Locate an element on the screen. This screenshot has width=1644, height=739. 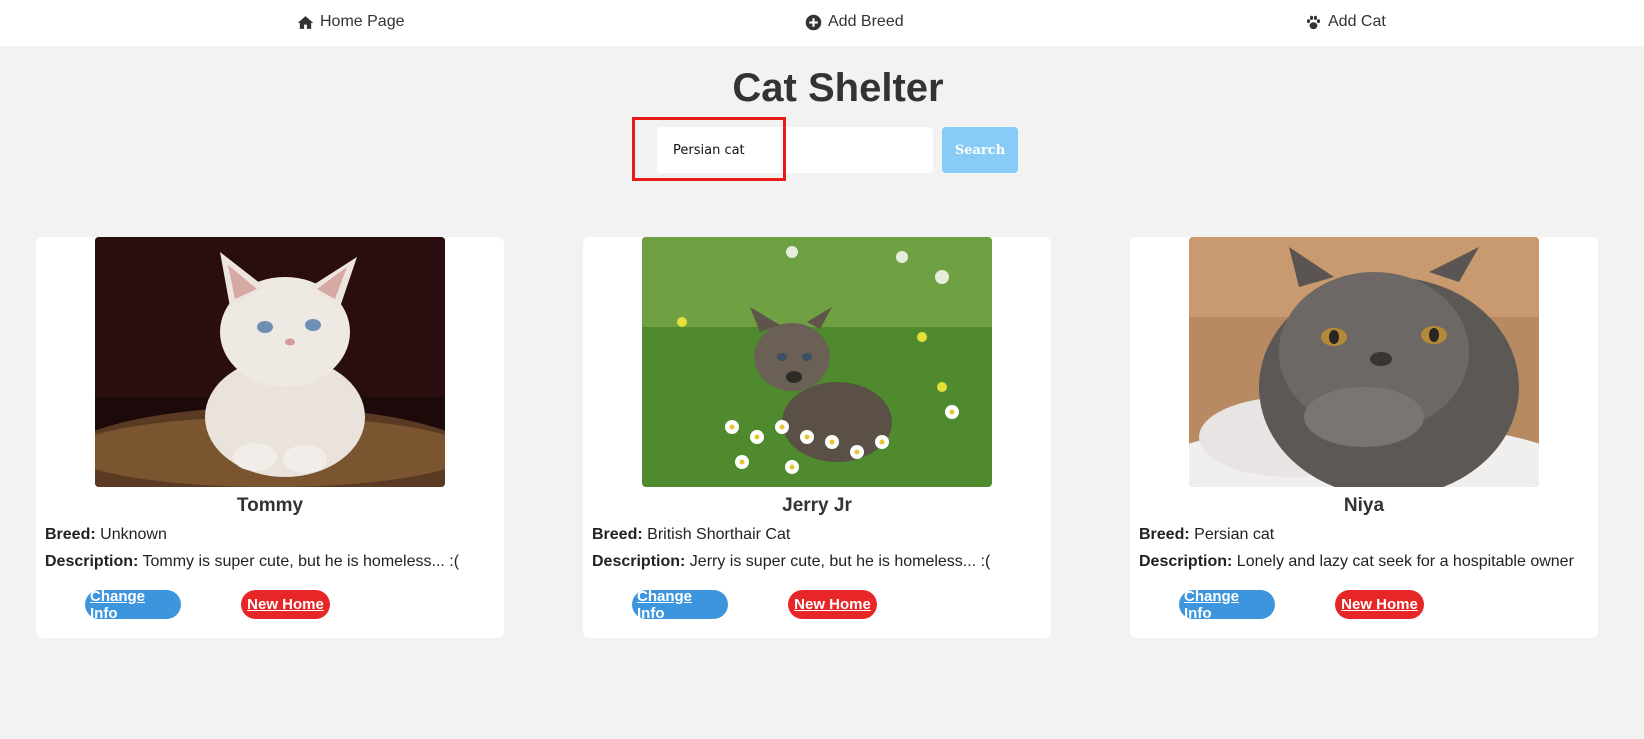
page-title: Cat Shelter is located at coordinates (838, 88).